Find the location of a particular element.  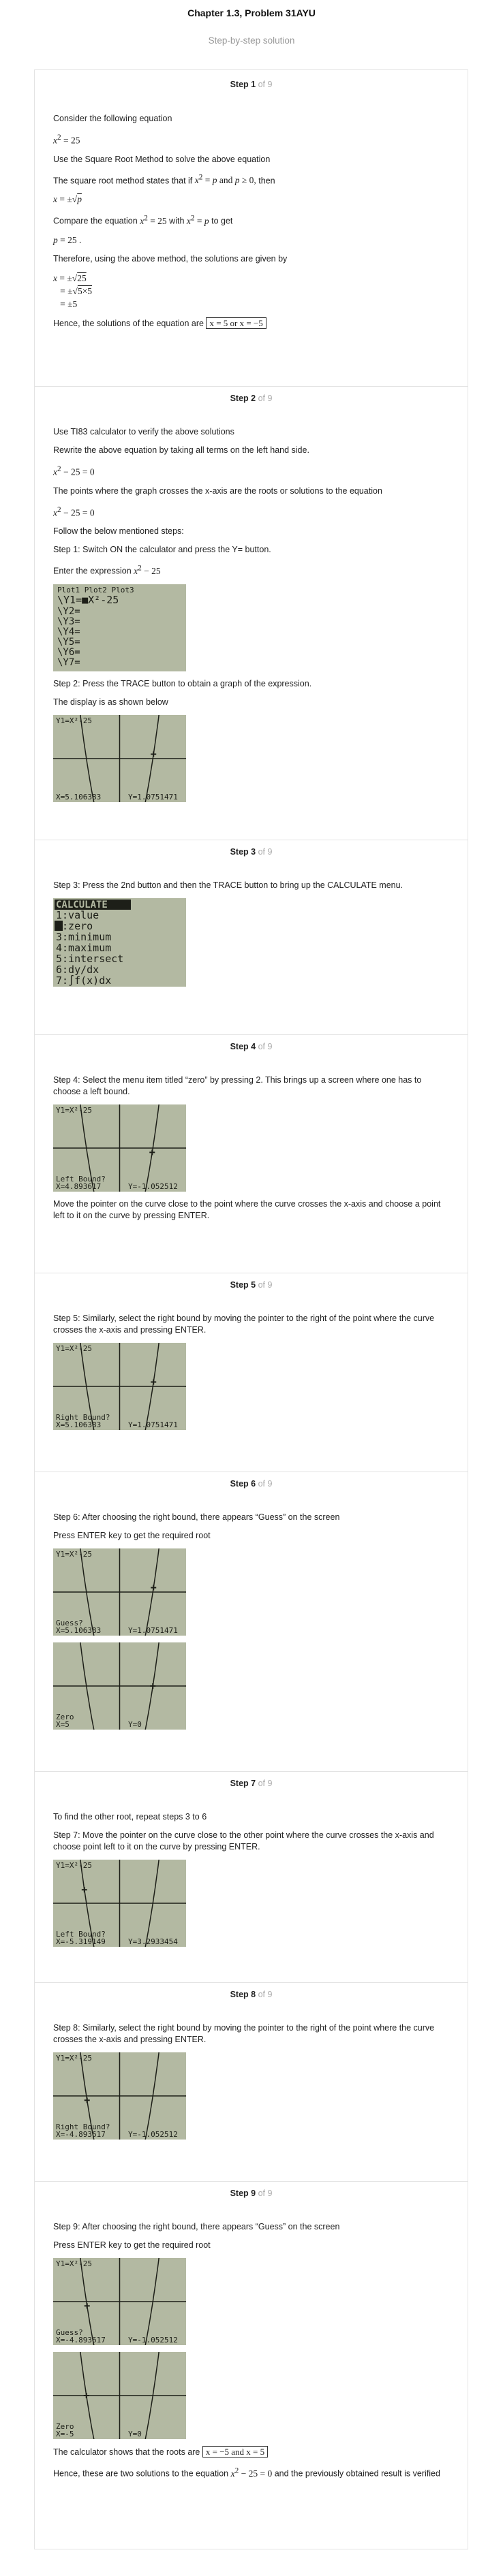

text: Enter the expression x2 − 25 is located at coordinates (107, 570).